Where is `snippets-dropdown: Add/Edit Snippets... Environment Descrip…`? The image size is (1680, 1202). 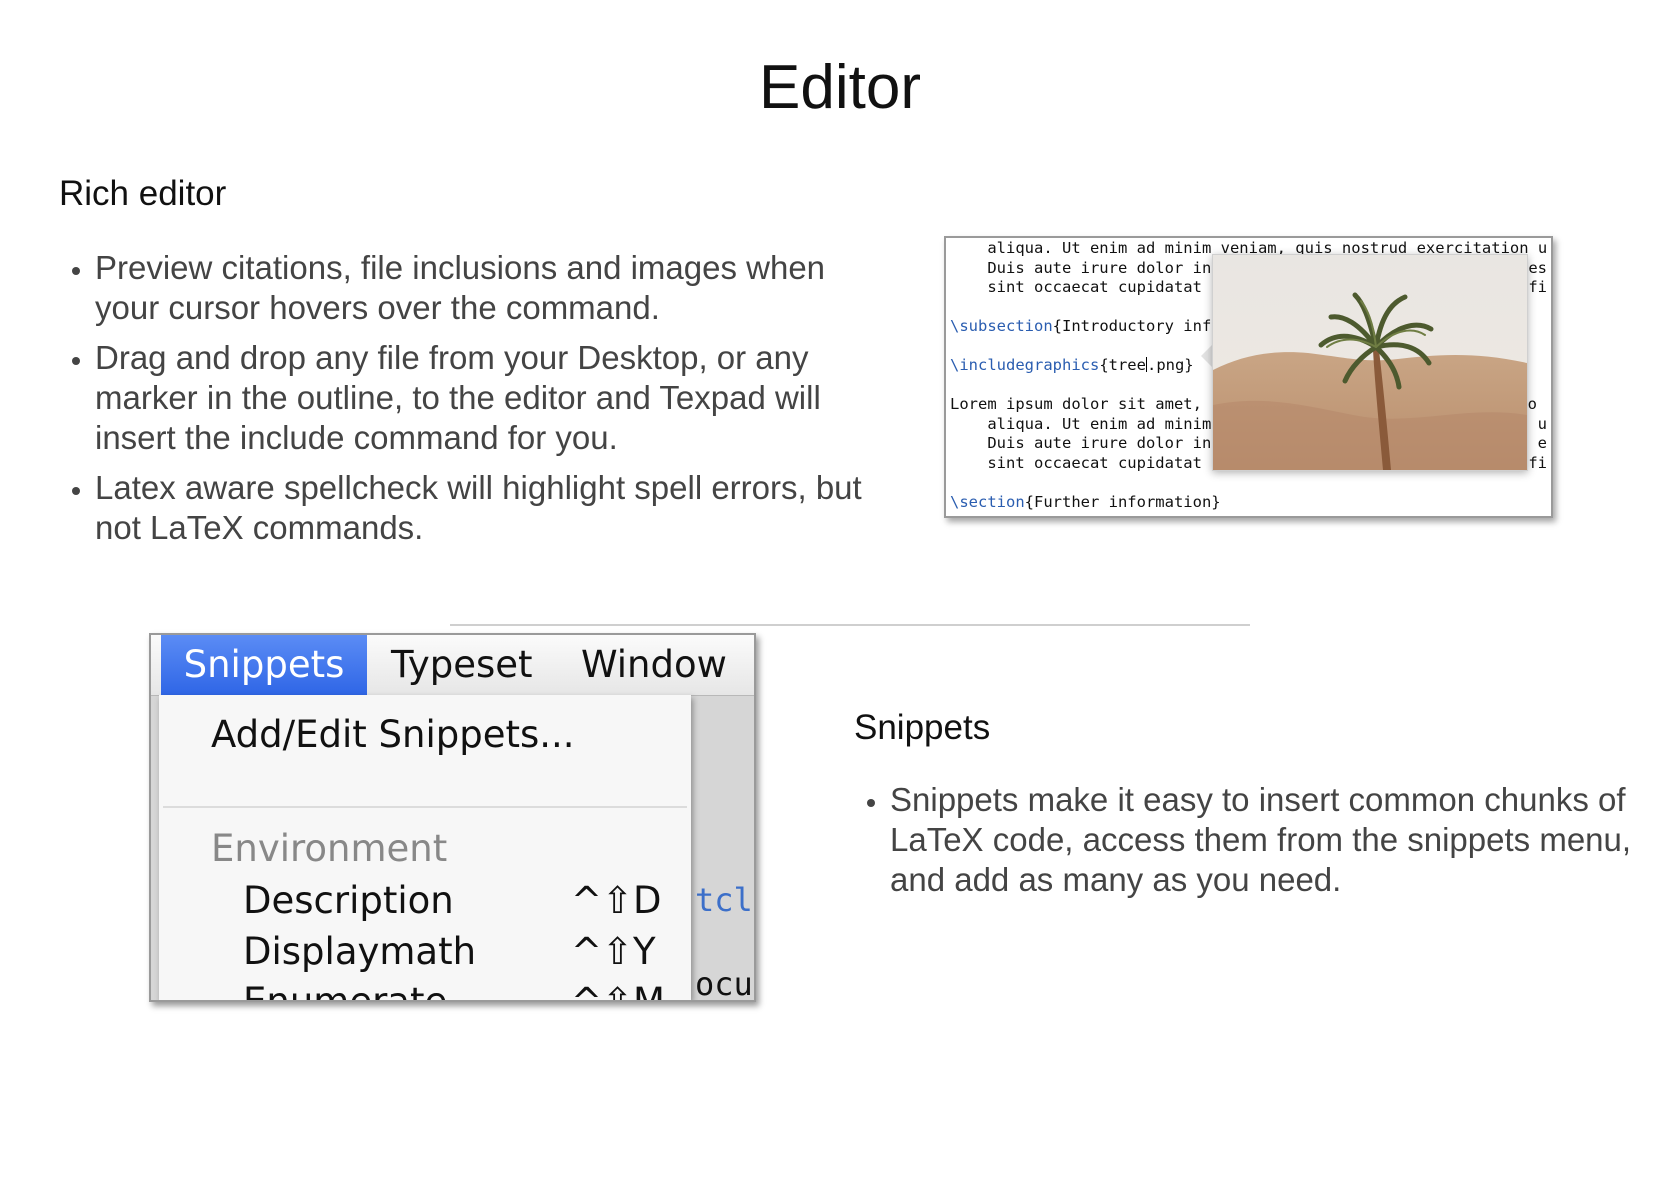
snippets-dropdown: Add/Edit Snippets... Environment Descrip… is located at coordinates (425, 847).